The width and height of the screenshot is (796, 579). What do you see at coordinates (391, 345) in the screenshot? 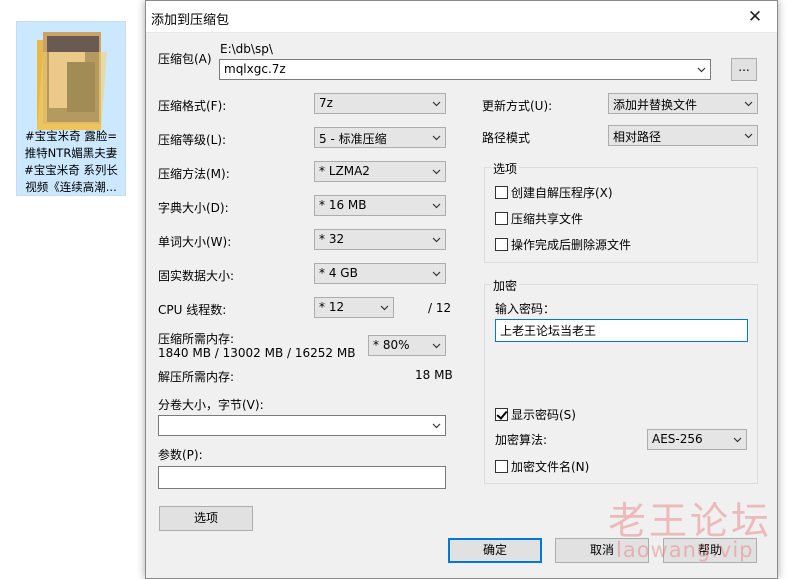
I see `mem-percent-value: * 80%` at bounding box center [391, 345].